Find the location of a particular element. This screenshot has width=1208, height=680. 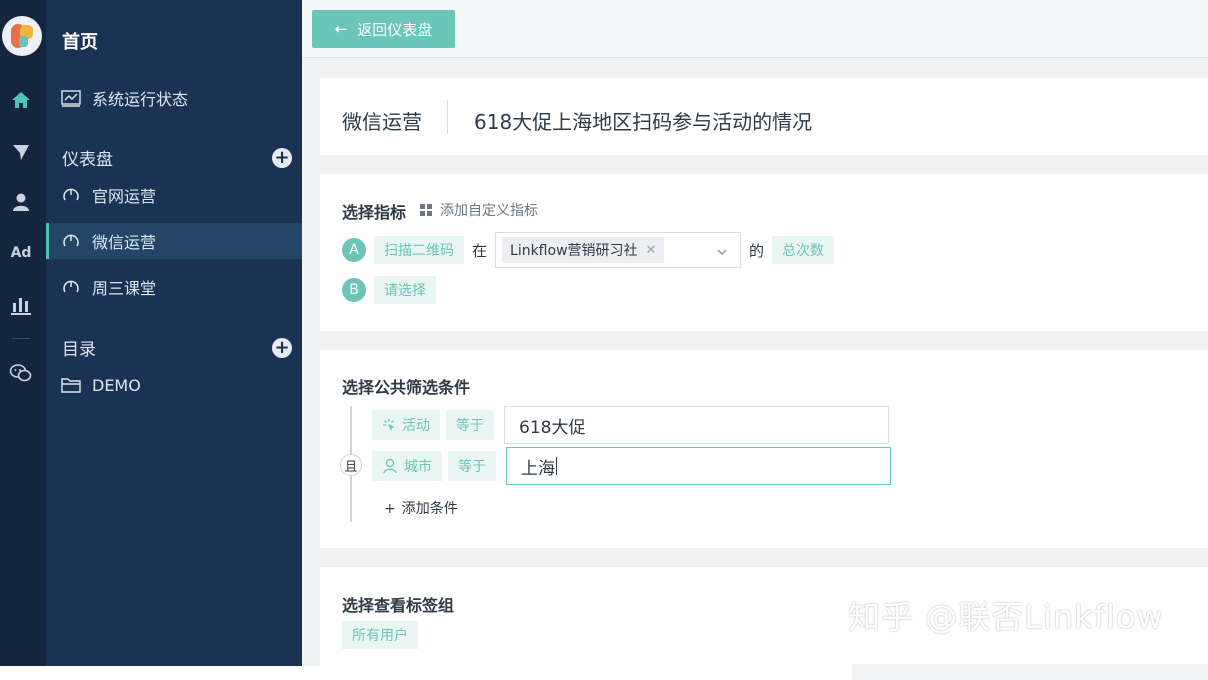

sidebar-item-label: 微信运营 is located at coordinates (124, 242).